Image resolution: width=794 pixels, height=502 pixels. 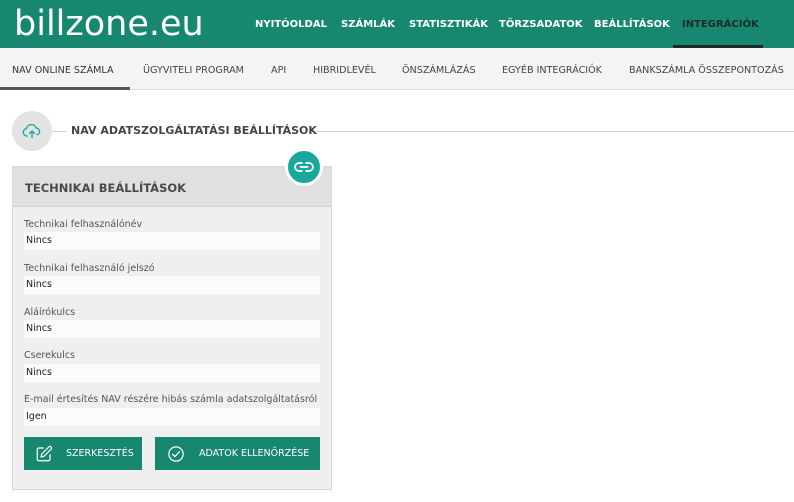 What do you see at coordinates (89, 268) in the screenshot?
I see `technical-password-label: Technikai felhasználó jelszó` at bounding box center [89, 268].